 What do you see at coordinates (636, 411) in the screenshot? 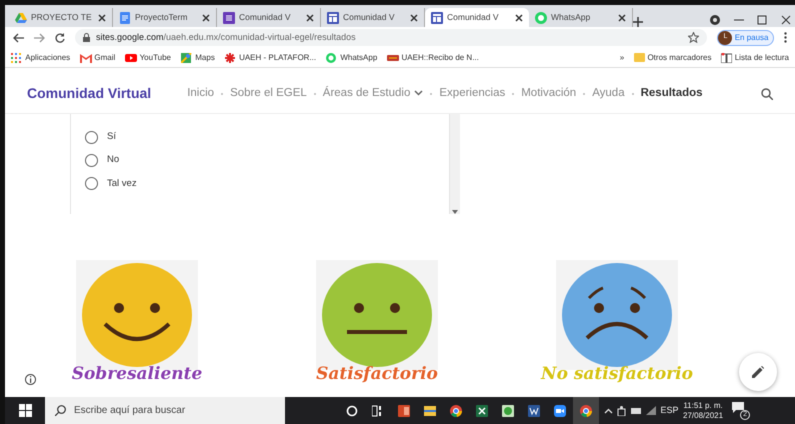
I see `battery-icon` at bounding box center [636, 411].